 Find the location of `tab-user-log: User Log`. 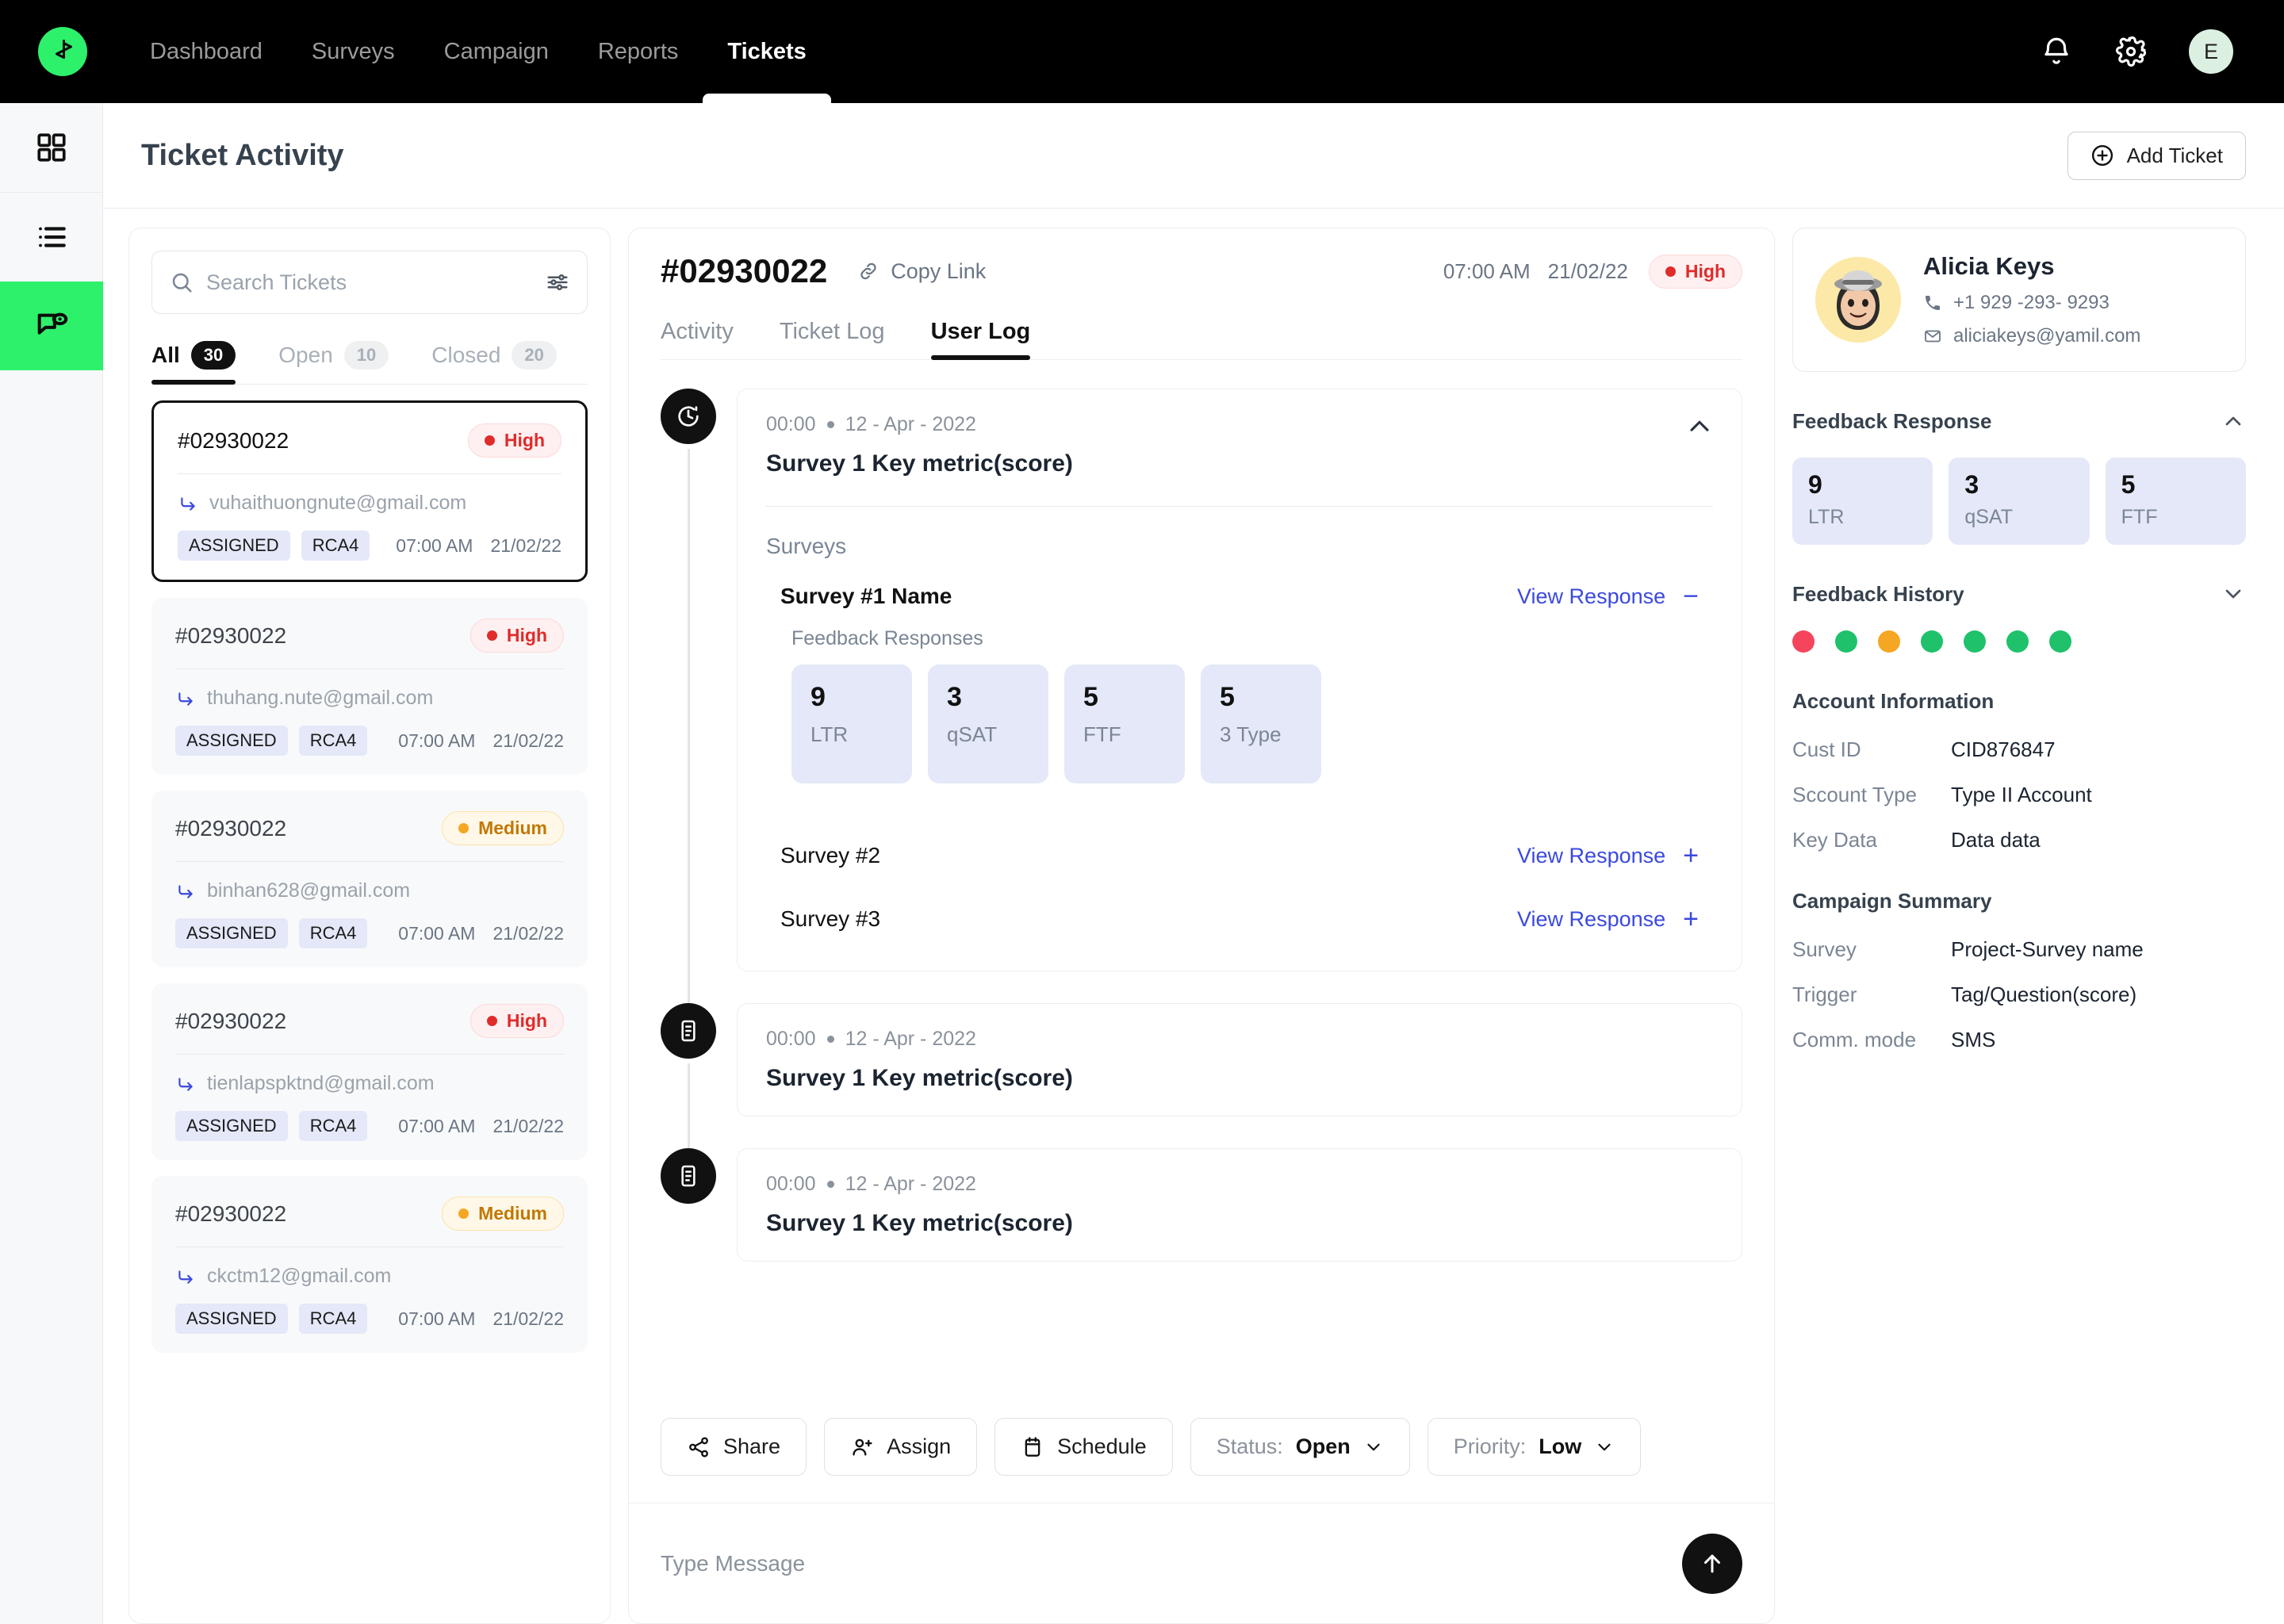

tab-user-log: User Log is located at coordinates (980, 339).